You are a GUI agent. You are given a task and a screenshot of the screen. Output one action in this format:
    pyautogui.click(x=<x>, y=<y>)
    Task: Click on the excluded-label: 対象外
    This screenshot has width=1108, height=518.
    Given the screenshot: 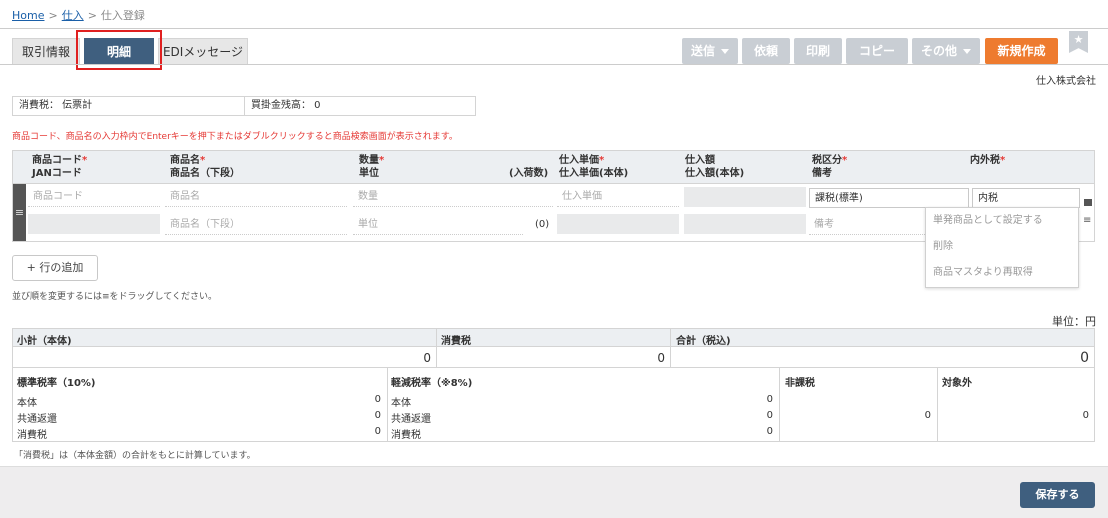 What is the action you would take?
    pyautogui.click(x=957, y=383)
    